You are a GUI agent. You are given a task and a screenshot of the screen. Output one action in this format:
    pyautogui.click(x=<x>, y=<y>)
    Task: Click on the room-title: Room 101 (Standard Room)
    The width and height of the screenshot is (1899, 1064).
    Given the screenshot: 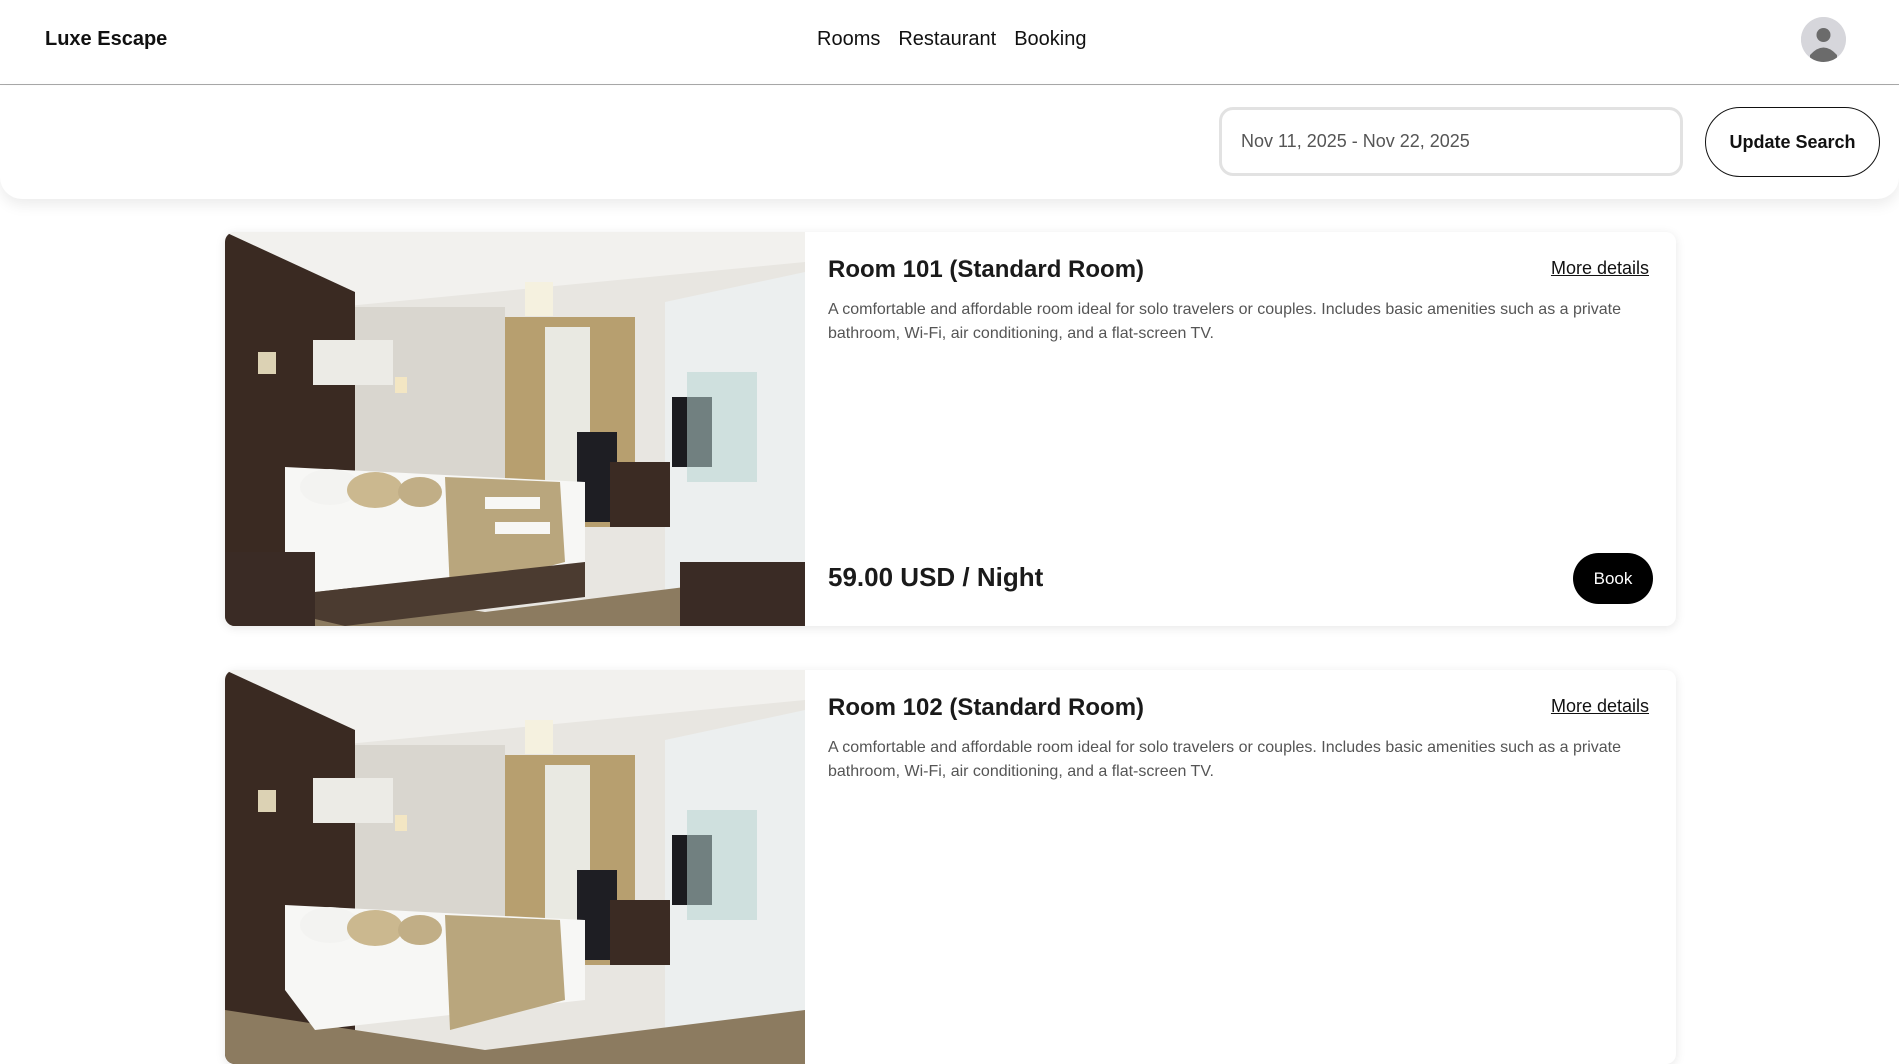 What is the action you would take?
    pyautogui.click(x=986, y=269)
    